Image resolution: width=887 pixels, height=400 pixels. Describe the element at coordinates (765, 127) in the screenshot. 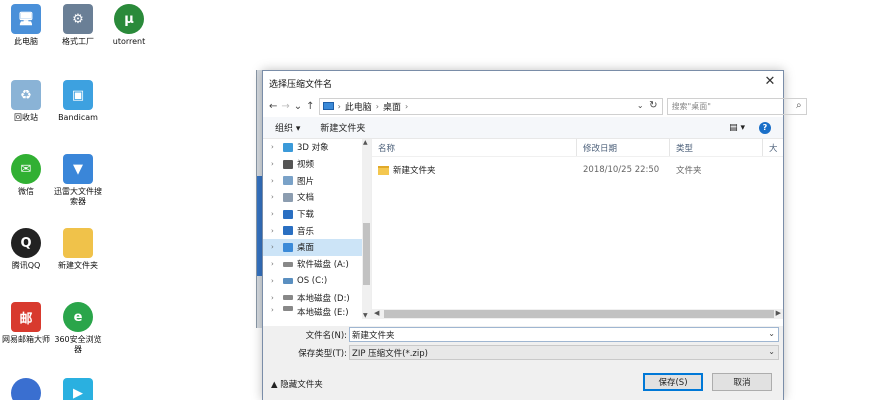

I see `help-icon: ?` at that location.